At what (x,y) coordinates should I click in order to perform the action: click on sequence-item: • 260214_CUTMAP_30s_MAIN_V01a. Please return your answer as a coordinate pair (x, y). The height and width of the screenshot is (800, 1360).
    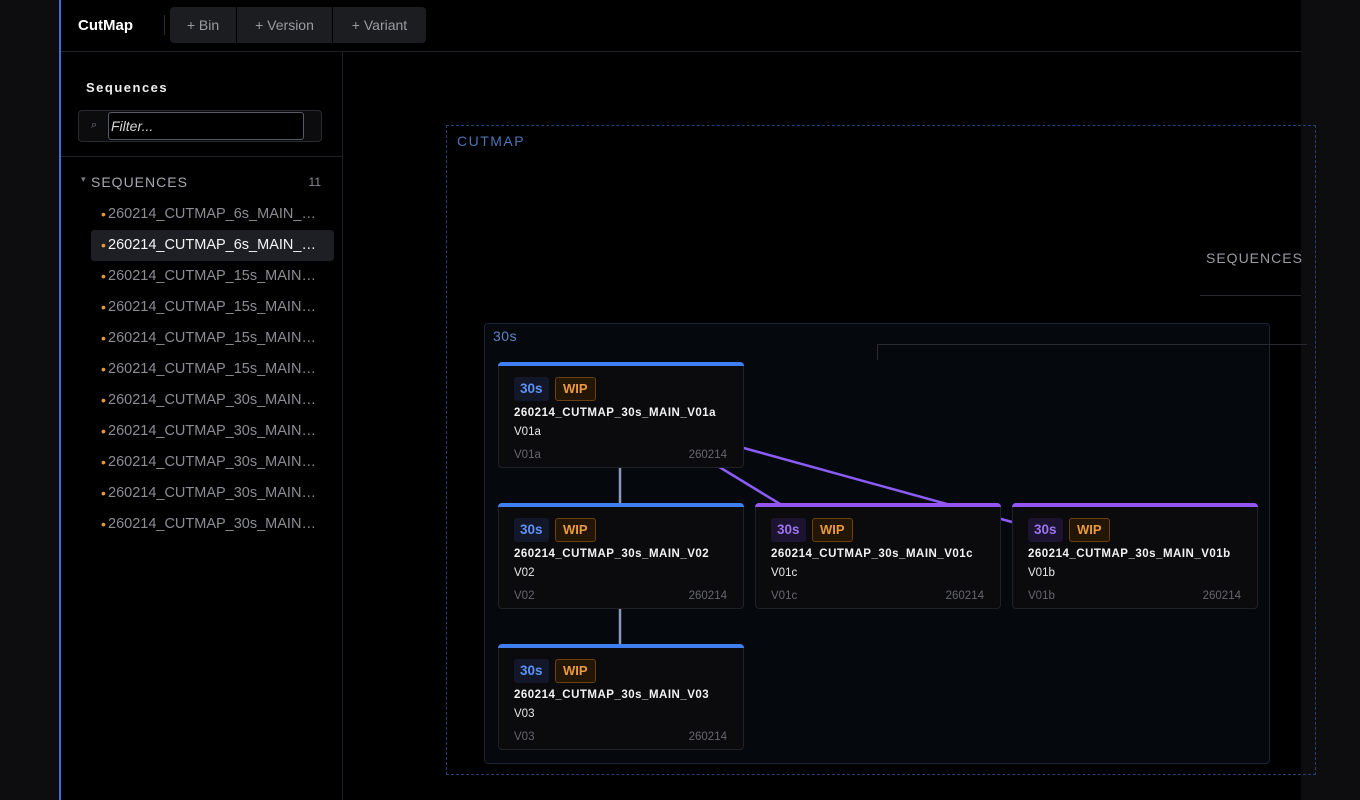
    Looking at the image, I should click on (212, 400).